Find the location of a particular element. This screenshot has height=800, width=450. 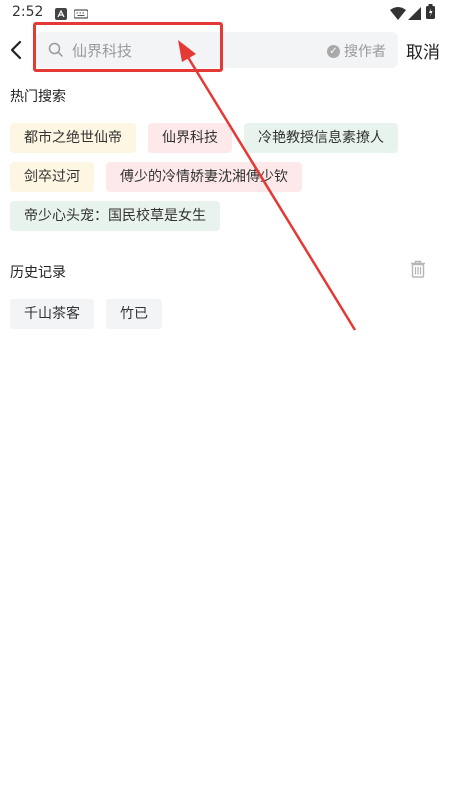

hot-tag: 冷艳教授信息素撩人 is located at coordinates (321, 138).